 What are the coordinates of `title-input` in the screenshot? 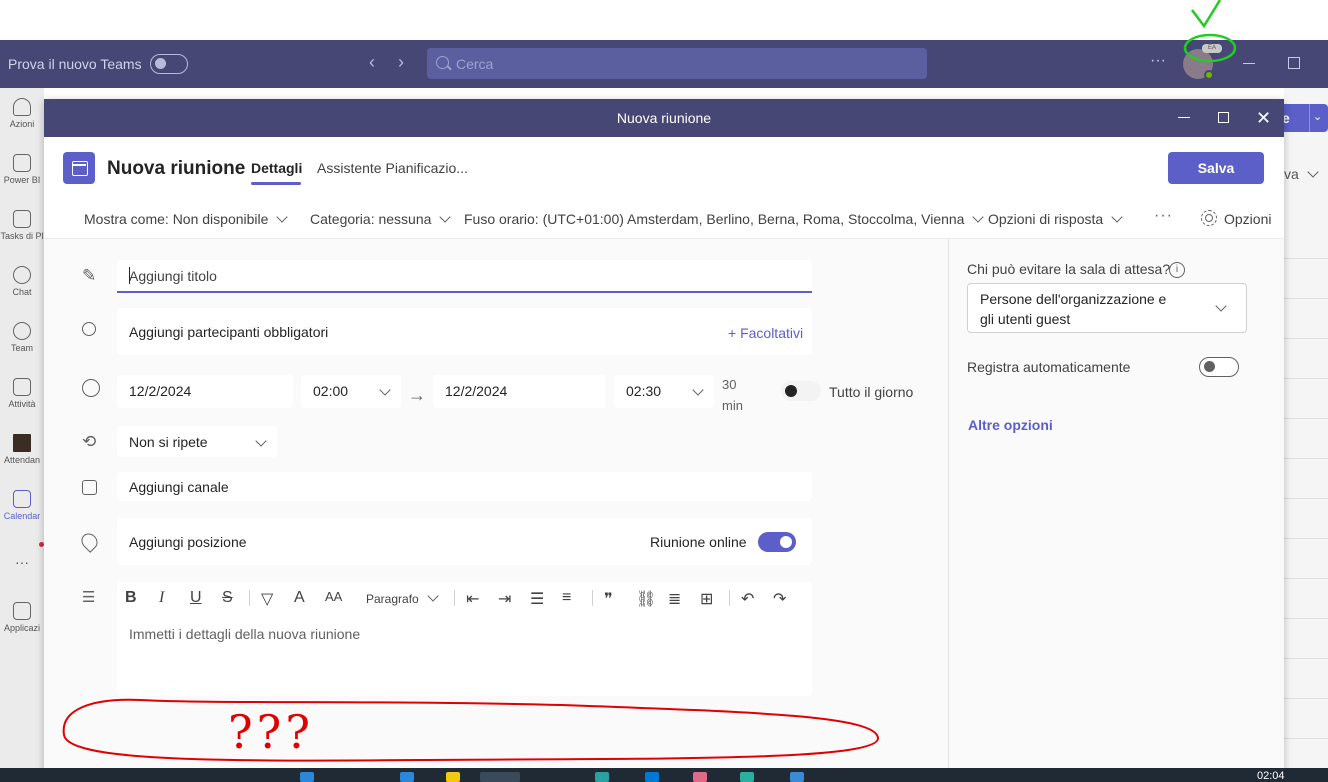 It's located at (464, 276).